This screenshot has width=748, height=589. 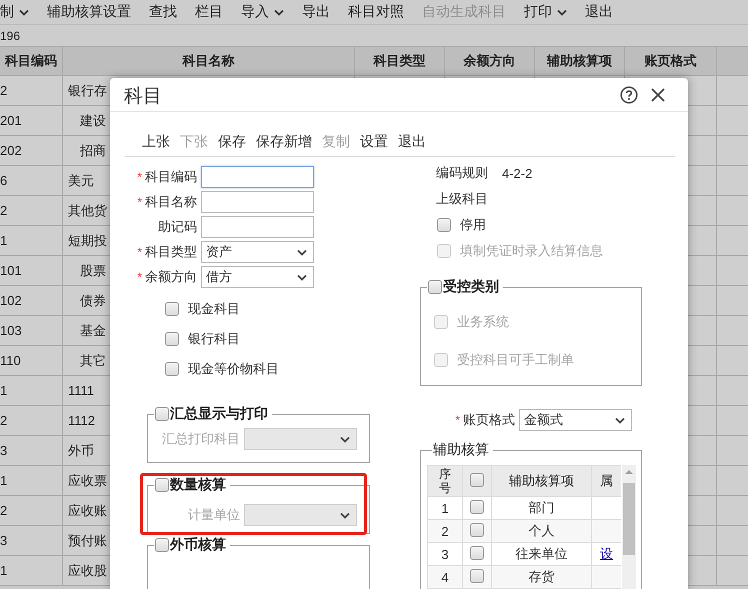 I want to click on column-header: 属, so click(x=606, y=481).